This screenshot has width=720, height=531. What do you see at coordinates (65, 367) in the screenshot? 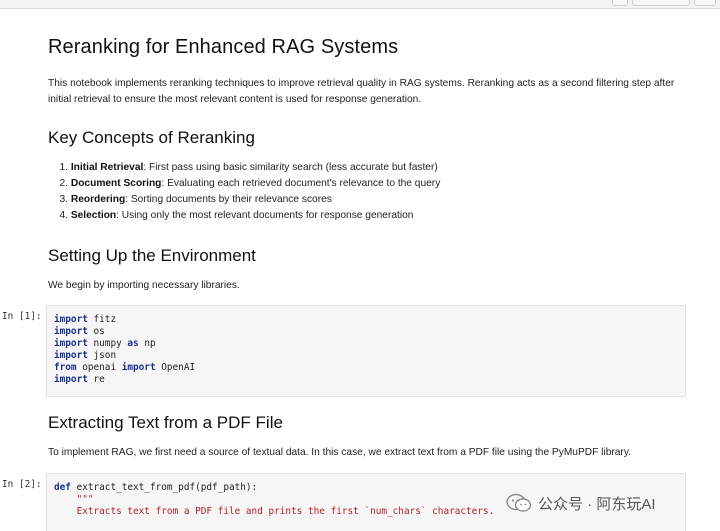
I see `code-keyword: from` at bounding box center [65, 367].